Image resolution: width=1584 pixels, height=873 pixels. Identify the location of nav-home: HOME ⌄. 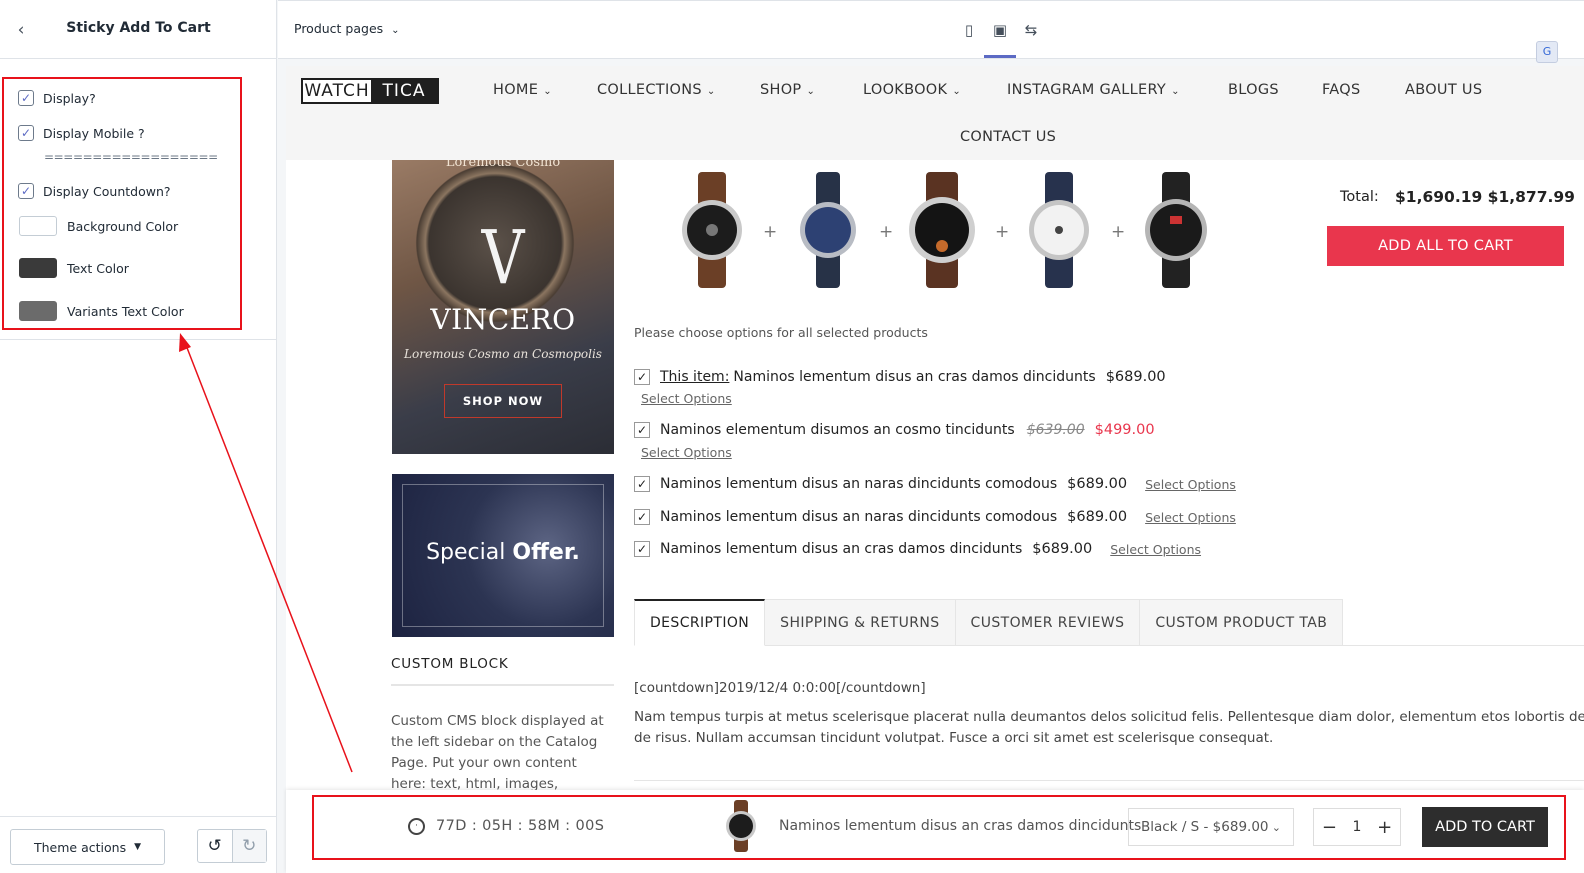
(522, 90).